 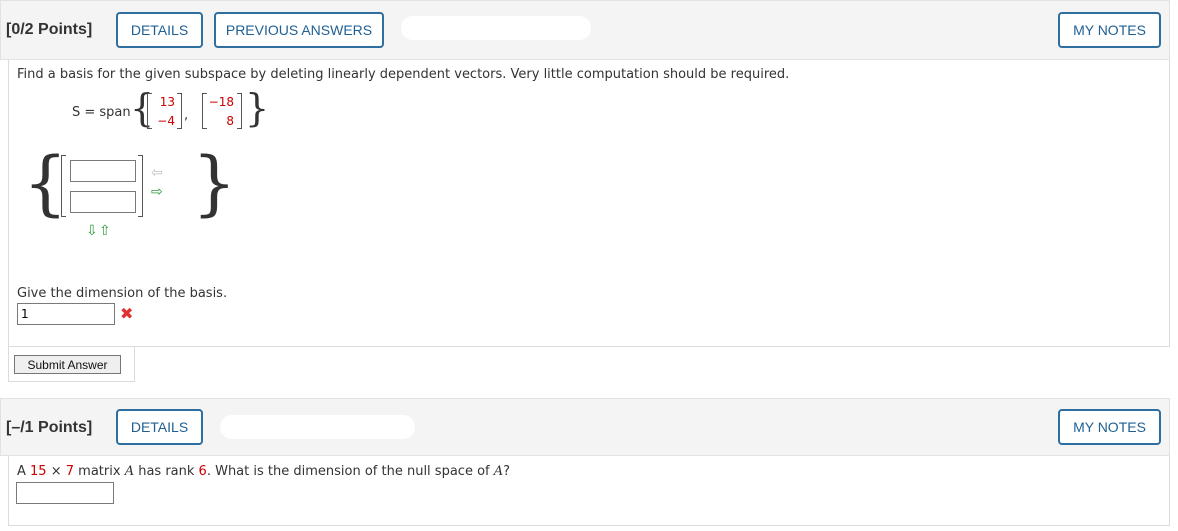 I want to click on vector1-right-bracket, so click(x=179, y=111).